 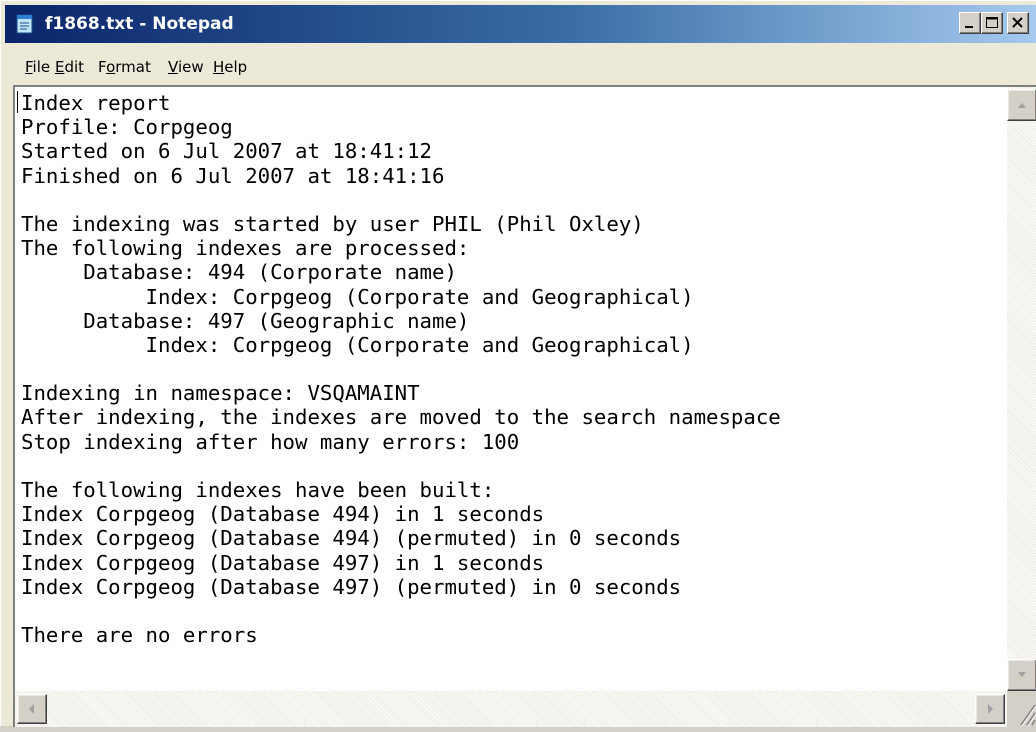 I want to click on arrow-down-icon, so click(x=1022, y=674).